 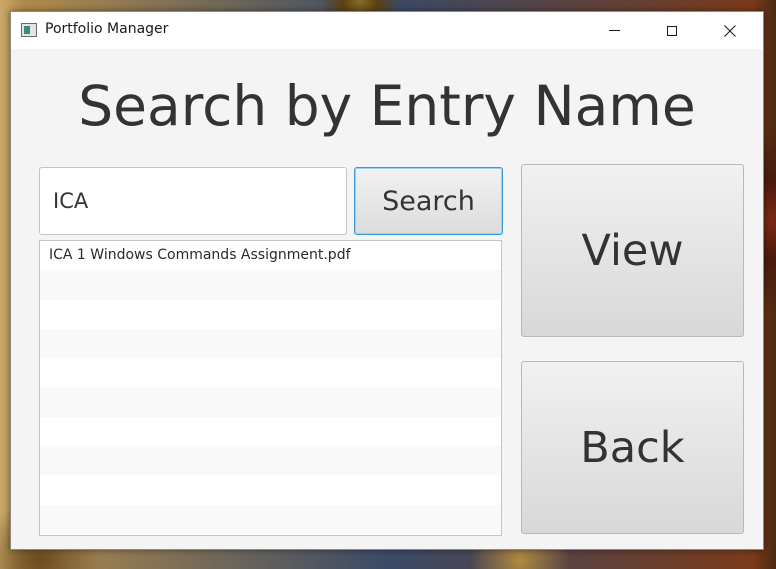 I want to click on close-button, so click(x=730, y=30).